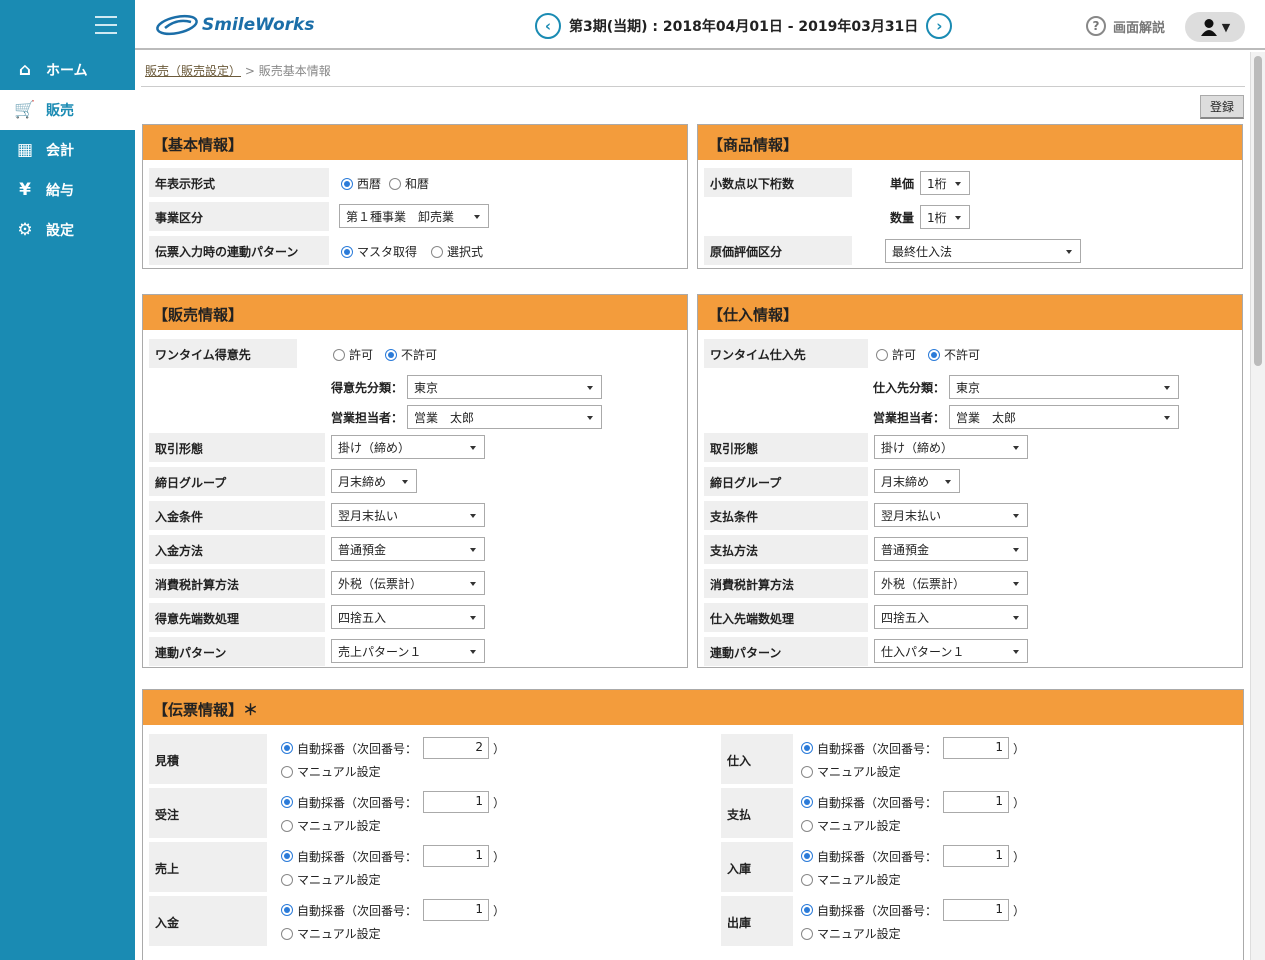 The height and width of the screenshot is (960, 1265). What do you see at coordinates (945, 217) in the screenshot?
I see `quantity-decimal-select: 1桁` at bounding box center [945, 217].